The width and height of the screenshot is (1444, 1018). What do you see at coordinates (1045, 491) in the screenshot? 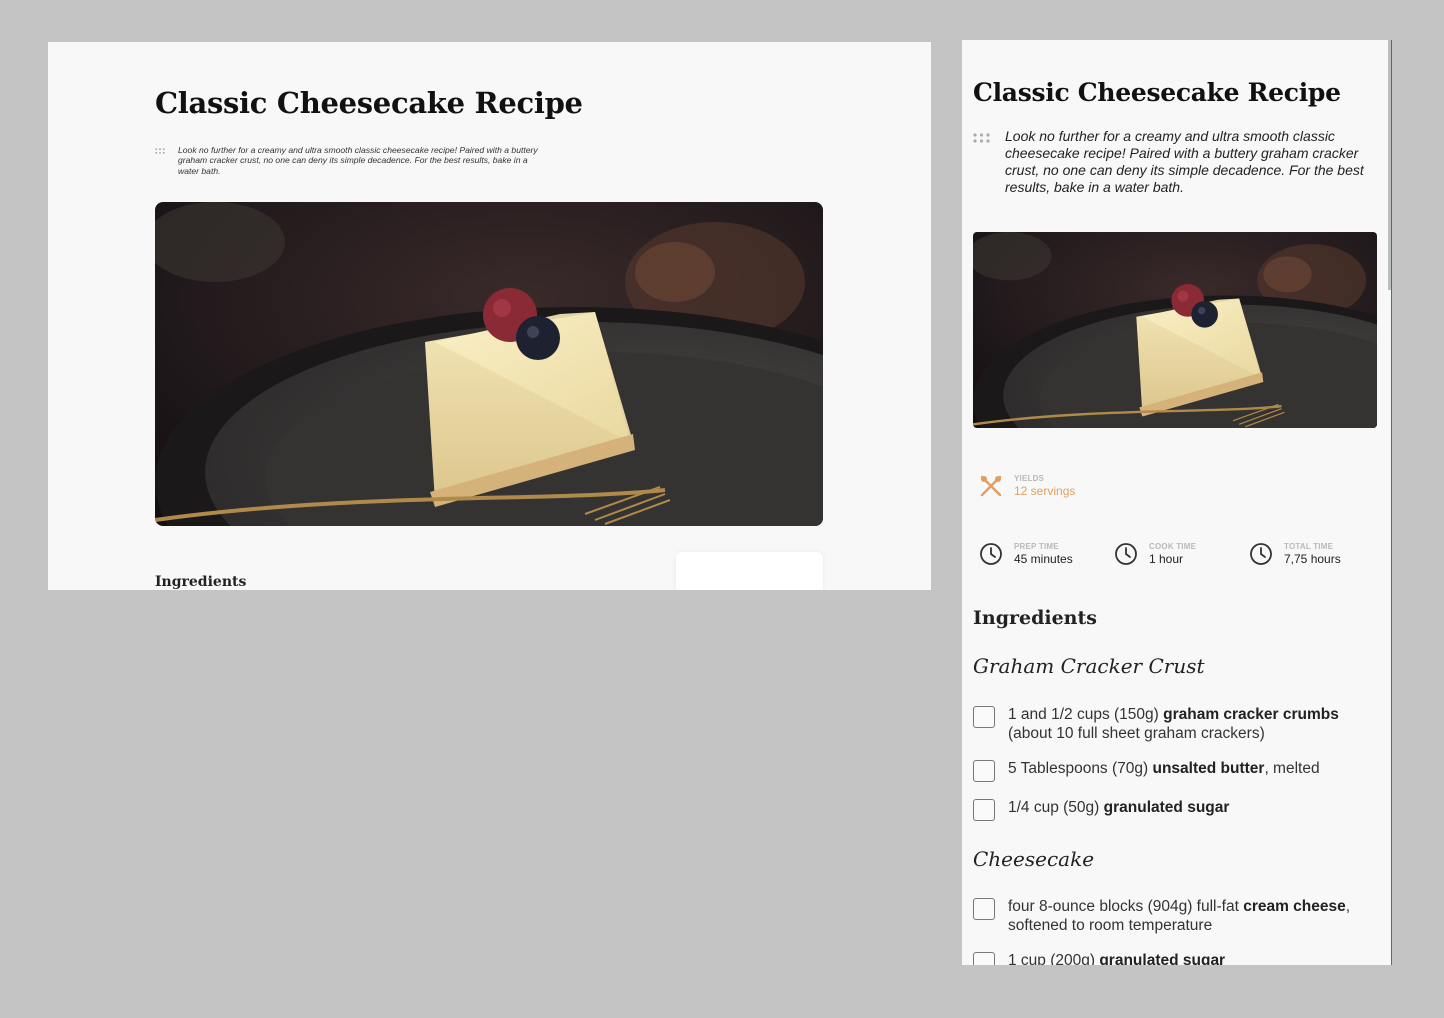
I see `yields-value: 12 servings` at bounding box center [1045, 491].